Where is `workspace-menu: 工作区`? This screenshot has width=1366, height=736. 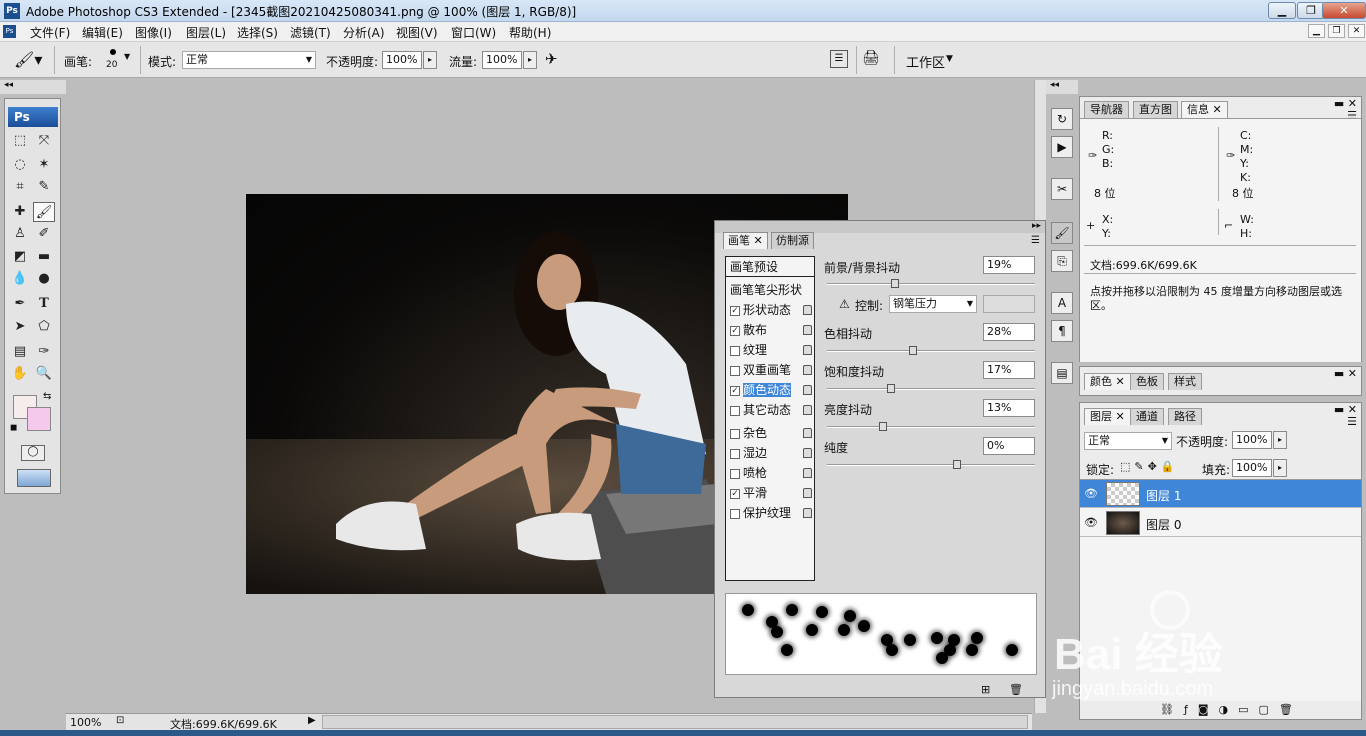
workspace-menu: 工作区 is located at coordinates (925, 61).